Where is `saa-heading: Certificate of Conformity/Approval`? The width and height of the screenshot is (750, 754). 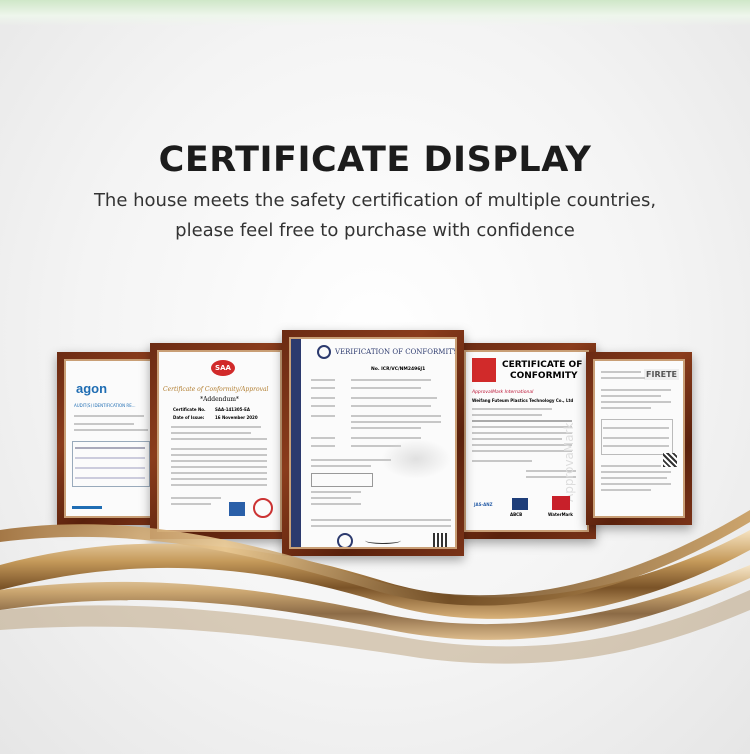
saa-heading: Certificate of Conformity/Approval is located at coordinates (216, 389).